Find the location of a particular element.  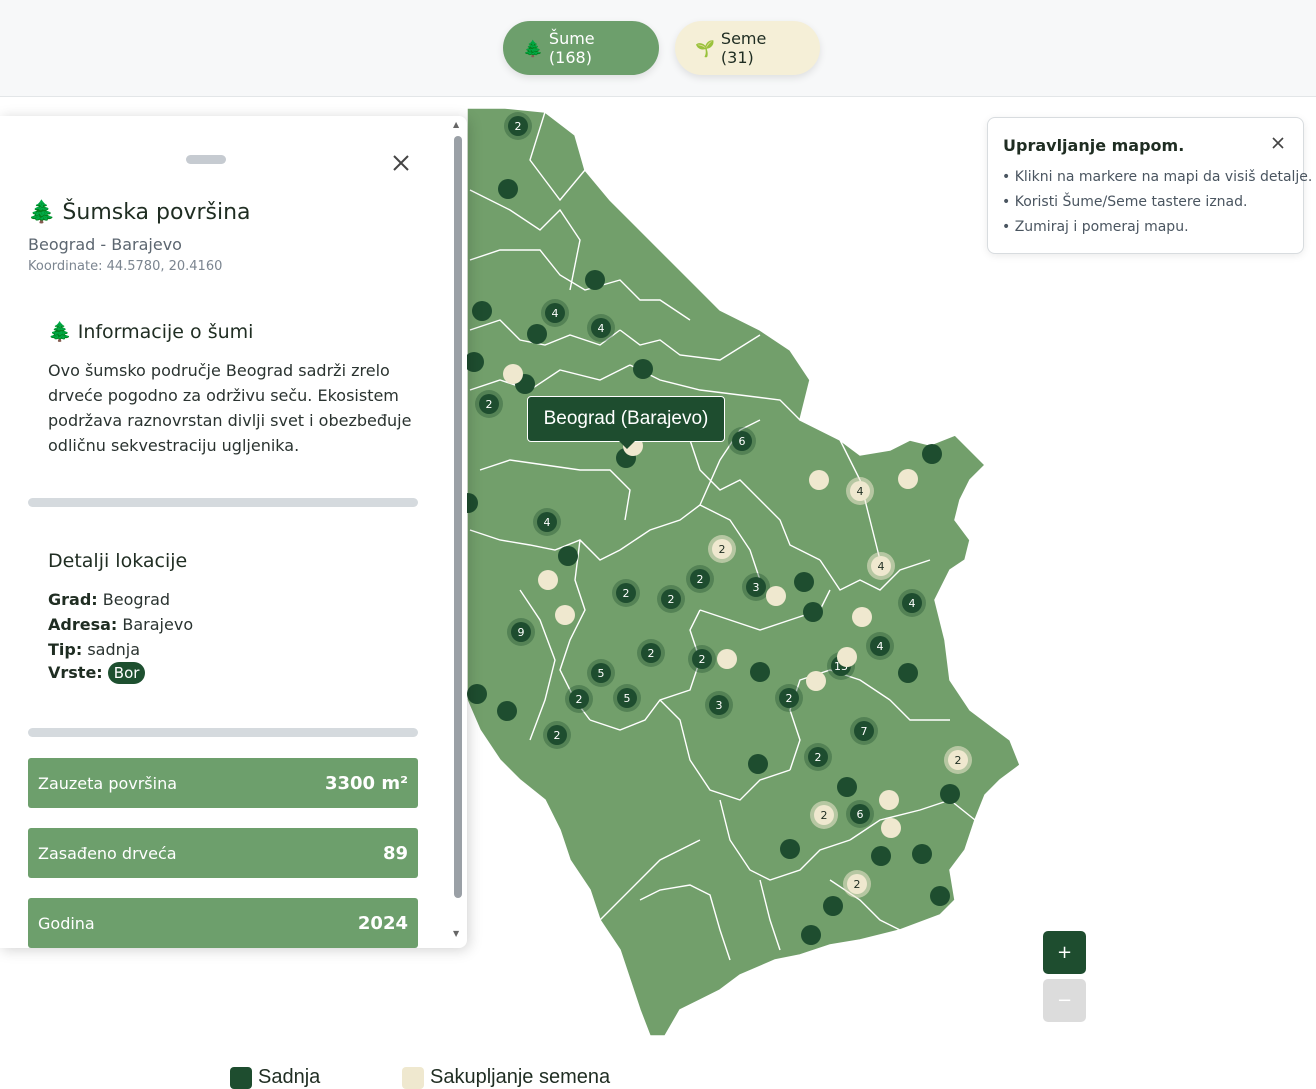

scroll-up-arrow-icon: ▲ is located at coordinates (456, 124).